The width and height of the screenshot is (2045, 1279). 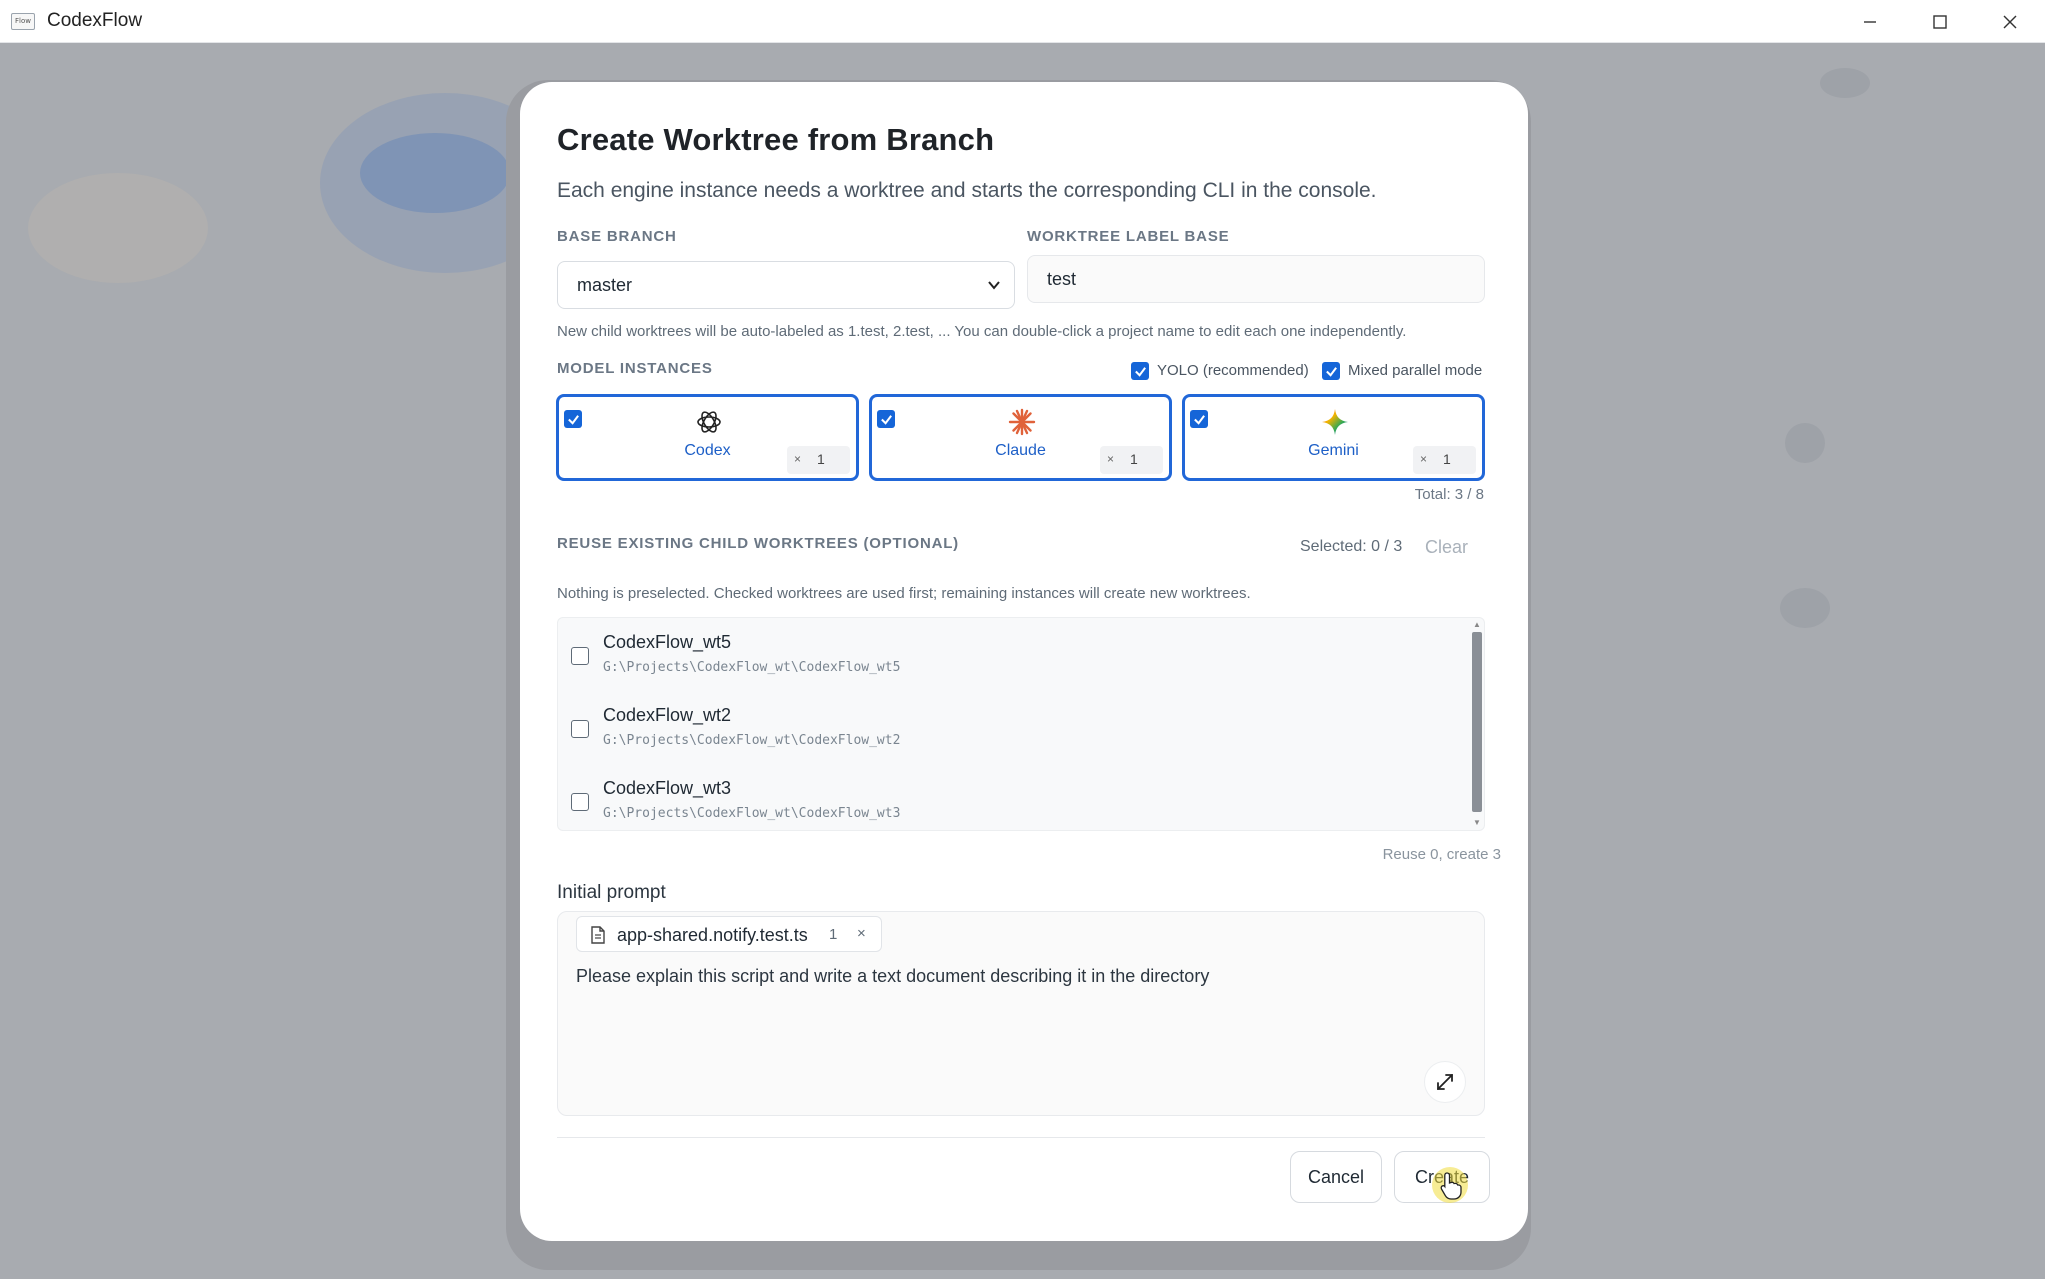 What do you see at coordinates (667, 715) in the screenshot?
I see `worktree-name: CodexFlow_wt2` at bounding box center [667, 715].